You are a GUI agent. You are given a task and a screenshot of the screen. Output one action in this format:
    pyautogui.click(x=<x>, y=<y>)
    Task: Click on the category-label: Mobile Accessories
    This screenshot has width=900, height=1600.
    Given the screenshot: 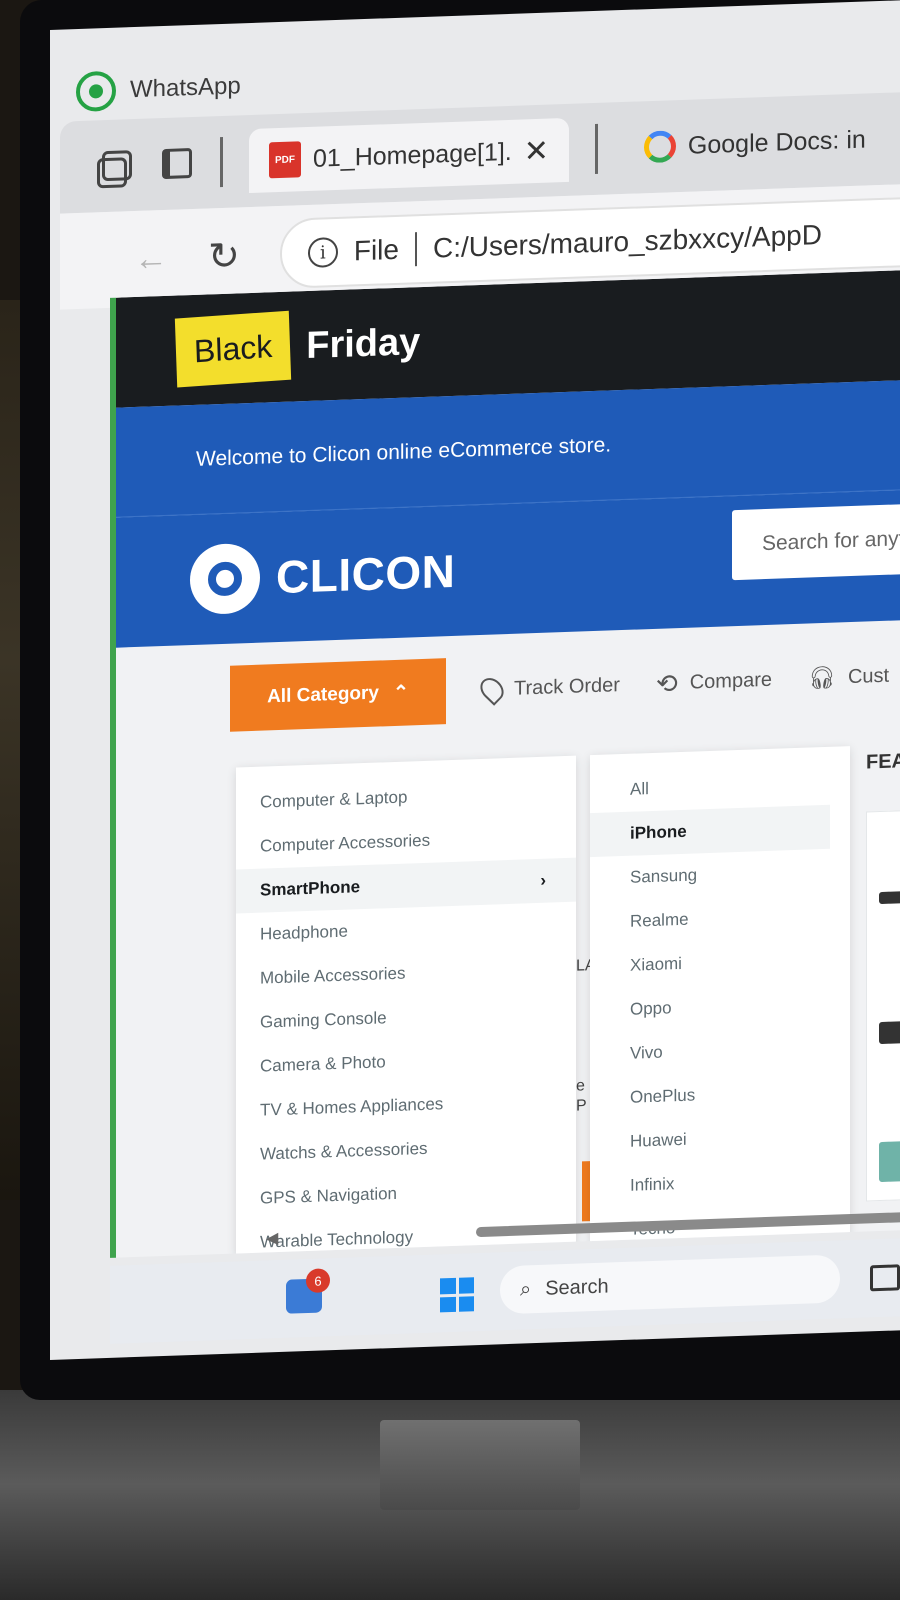 What is the action you would take?
    pyautogui.click(x=333, y=975)
    